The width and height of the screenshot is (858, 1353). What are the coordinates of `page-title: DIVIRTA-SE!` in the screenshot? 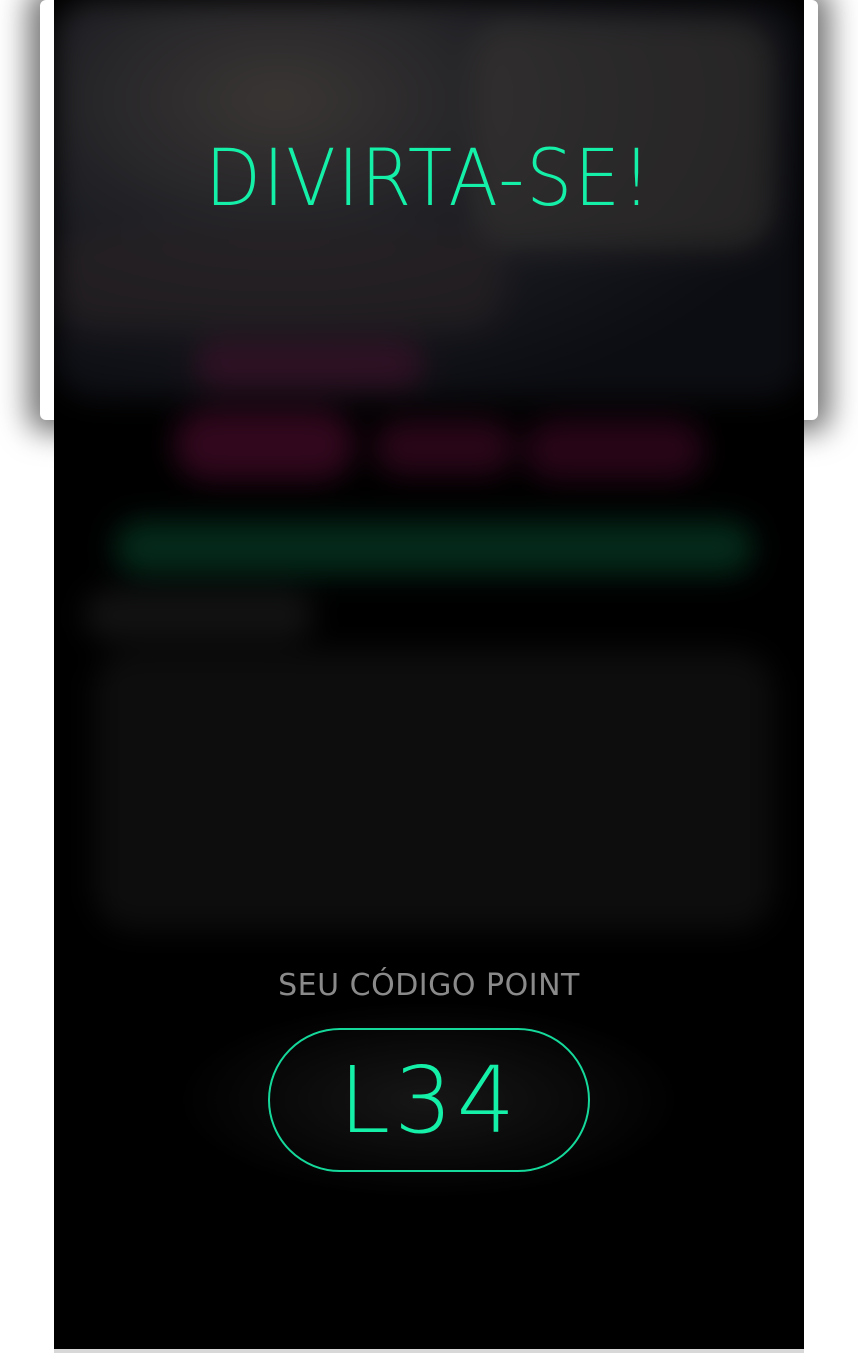 It's located at (429, 179).